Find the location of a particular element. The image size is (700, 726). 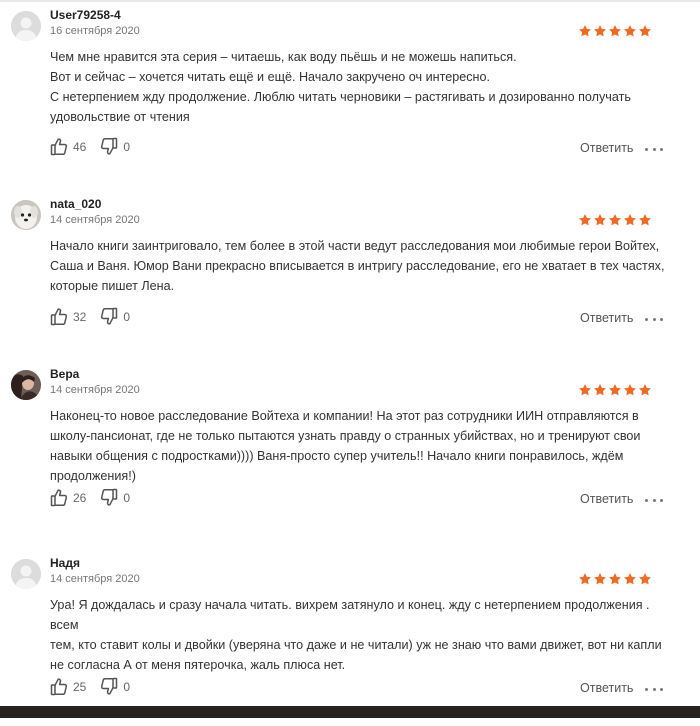

like-button: 32 is located at coordinates (68, 316).